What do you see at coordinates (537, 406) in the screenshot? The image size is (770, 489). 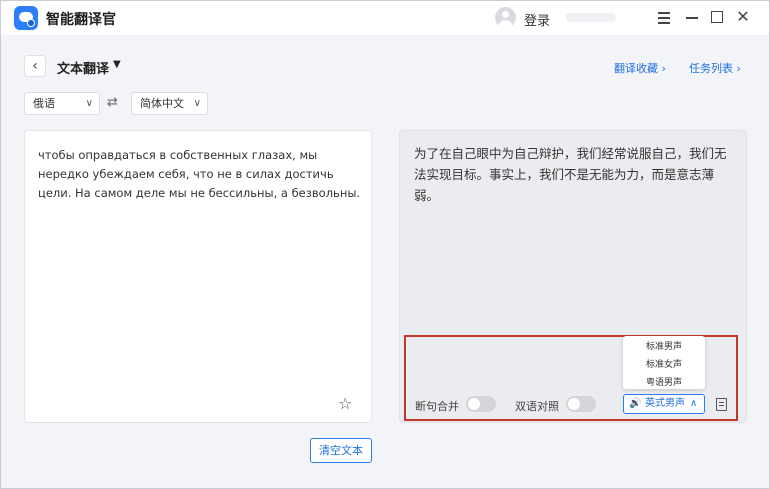 I see `bilingual-label: 双语对照` at bounding box center [537, 406].